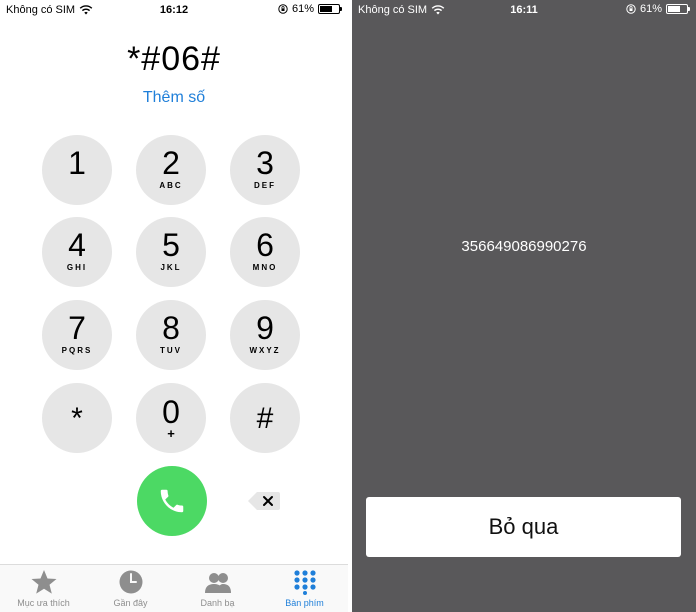  I want to click on key-5: 5 JKL, so click(171, 252).